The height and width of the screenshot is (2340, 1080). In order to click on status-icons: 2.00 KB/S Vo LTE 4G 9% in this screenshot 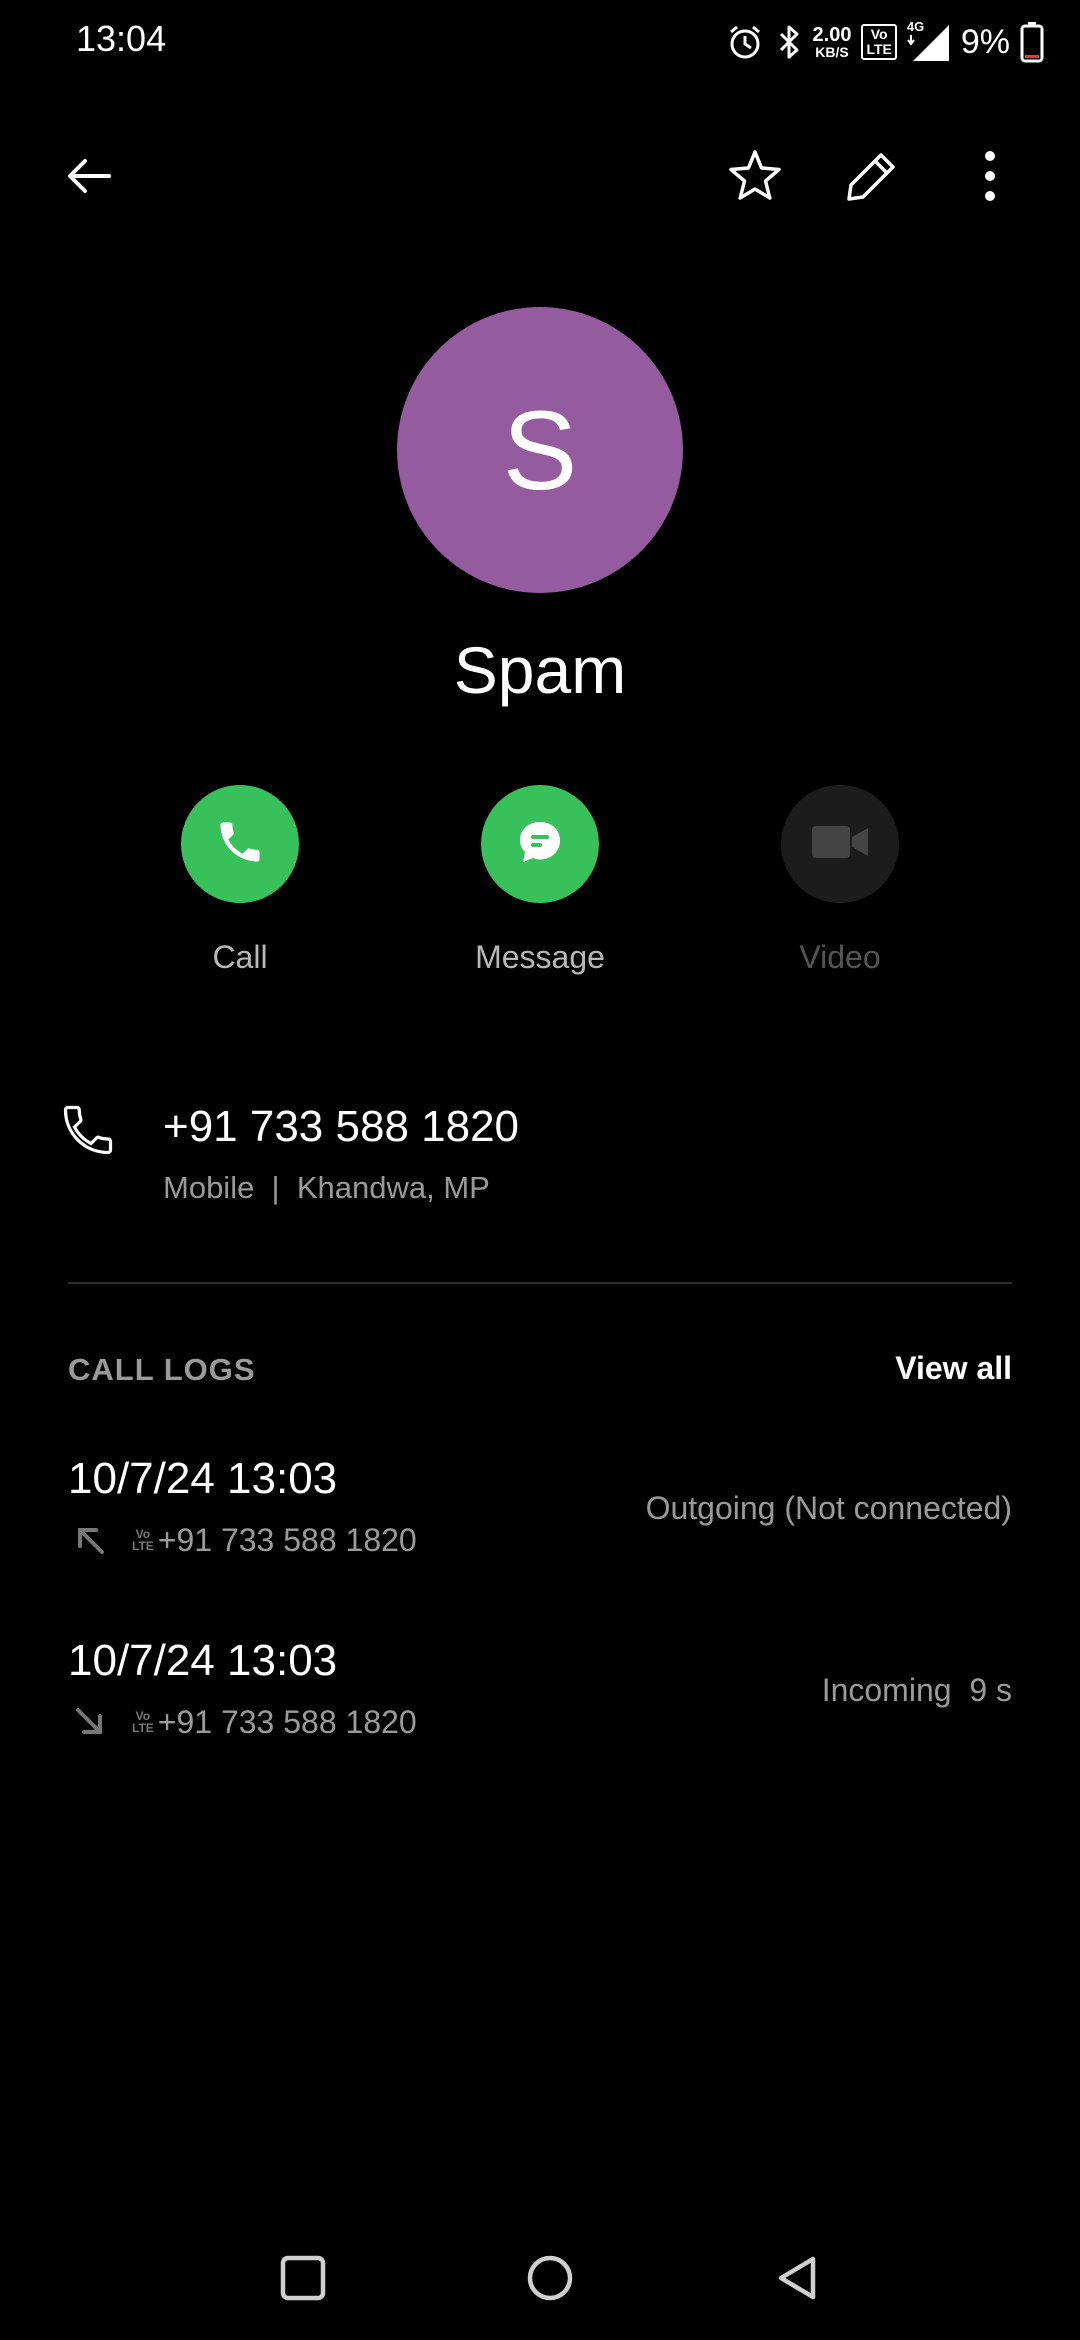, I will do `click(884, 42)`.